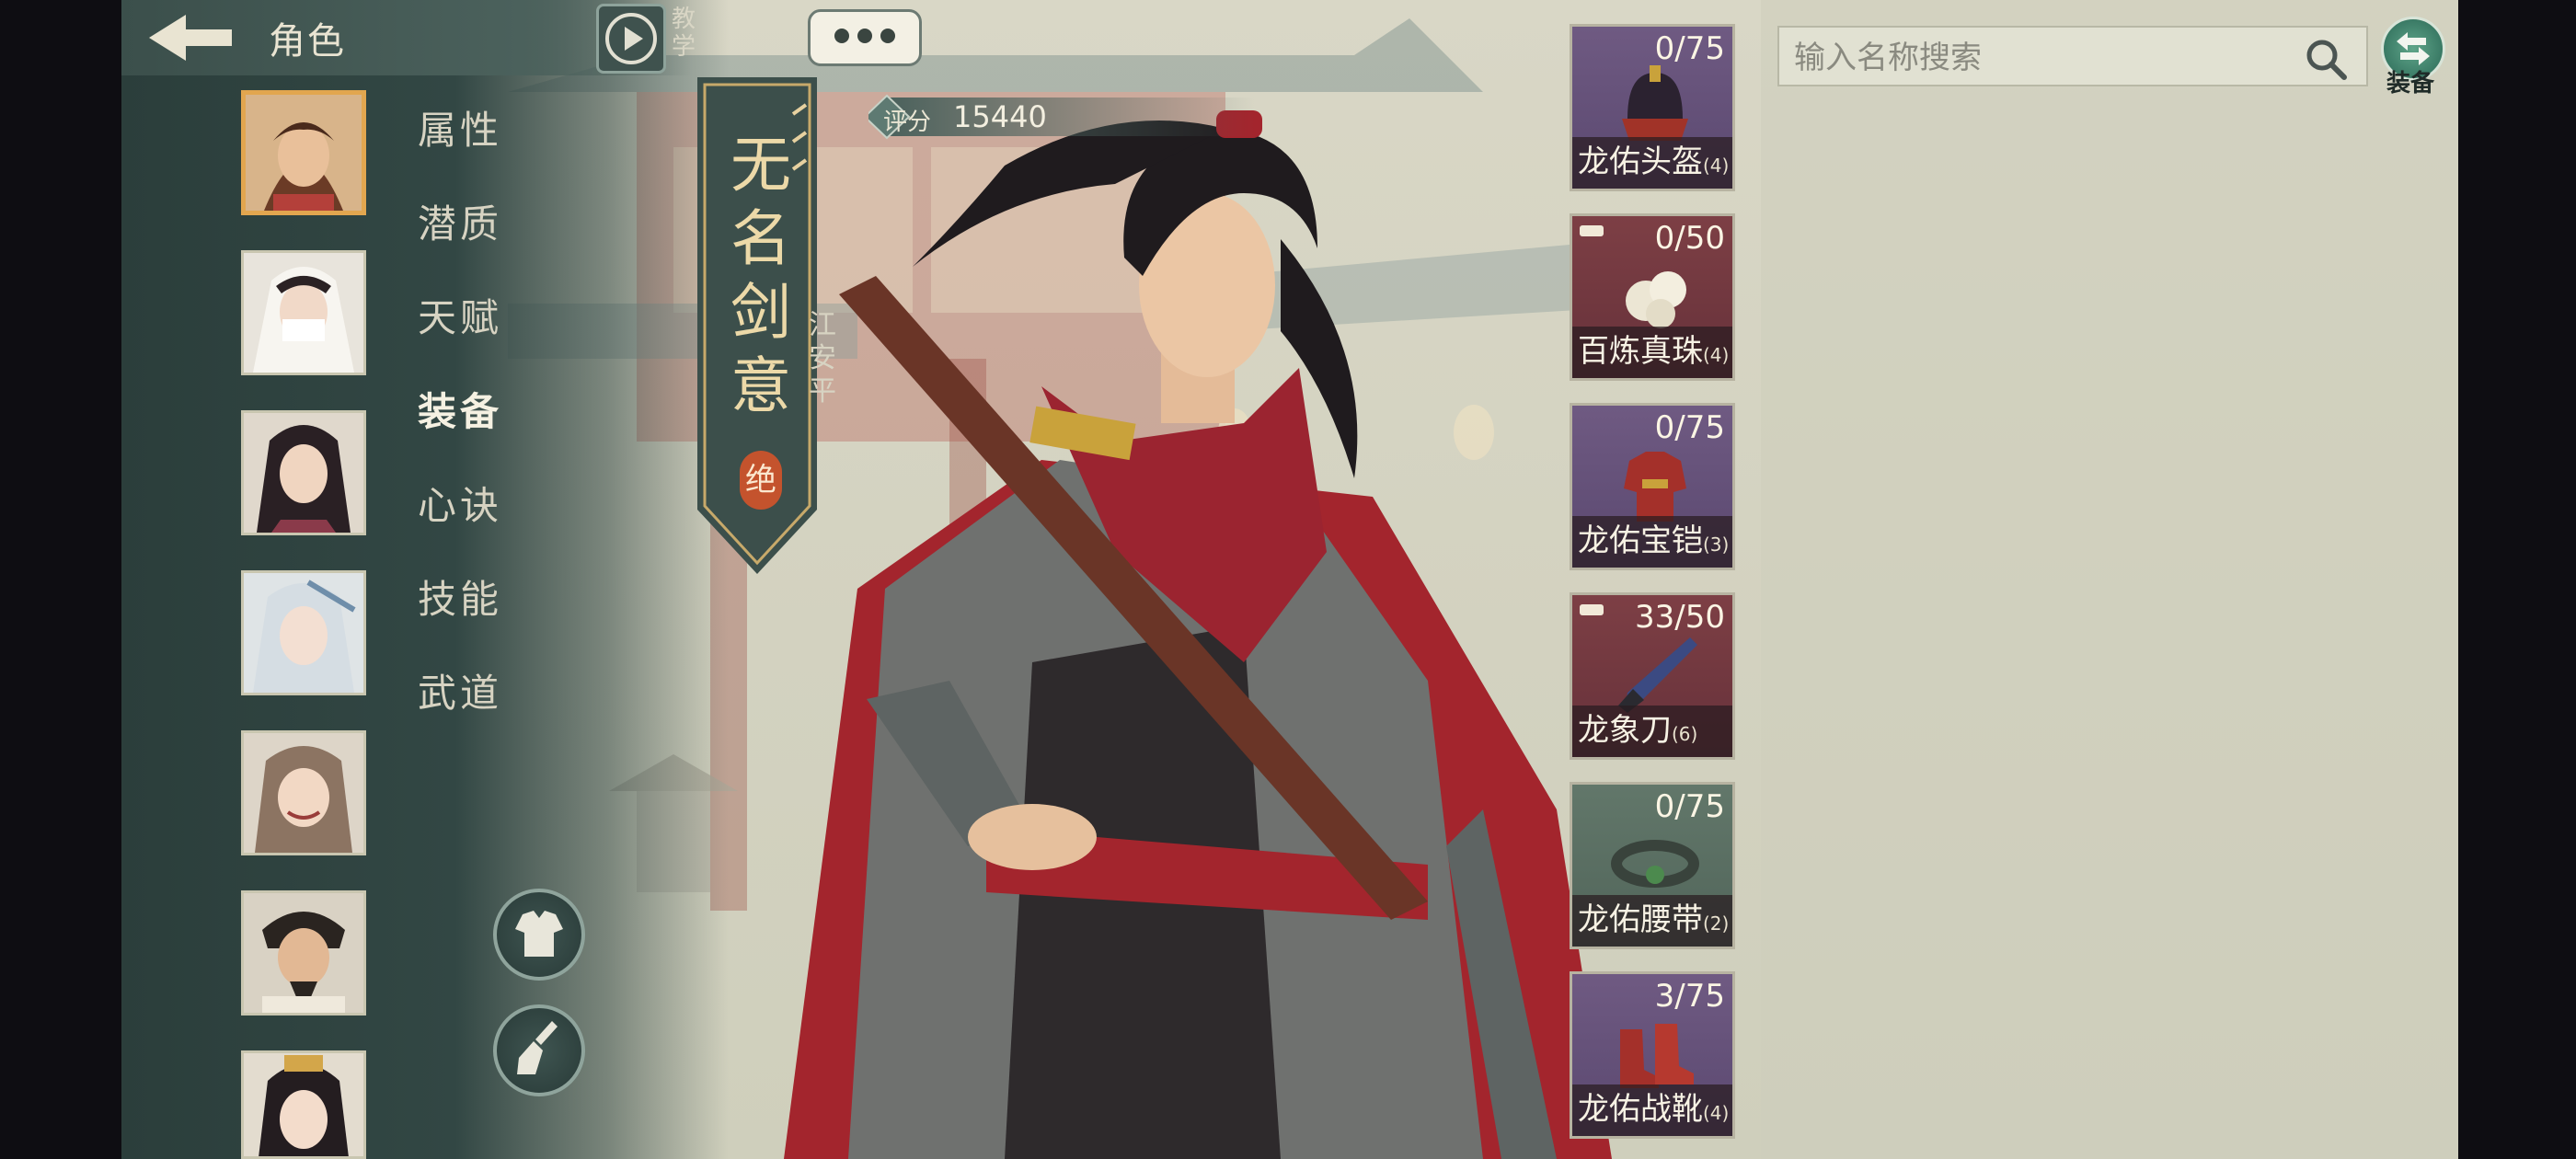  I want to click on back-arrow-icon, so click(190, 38).